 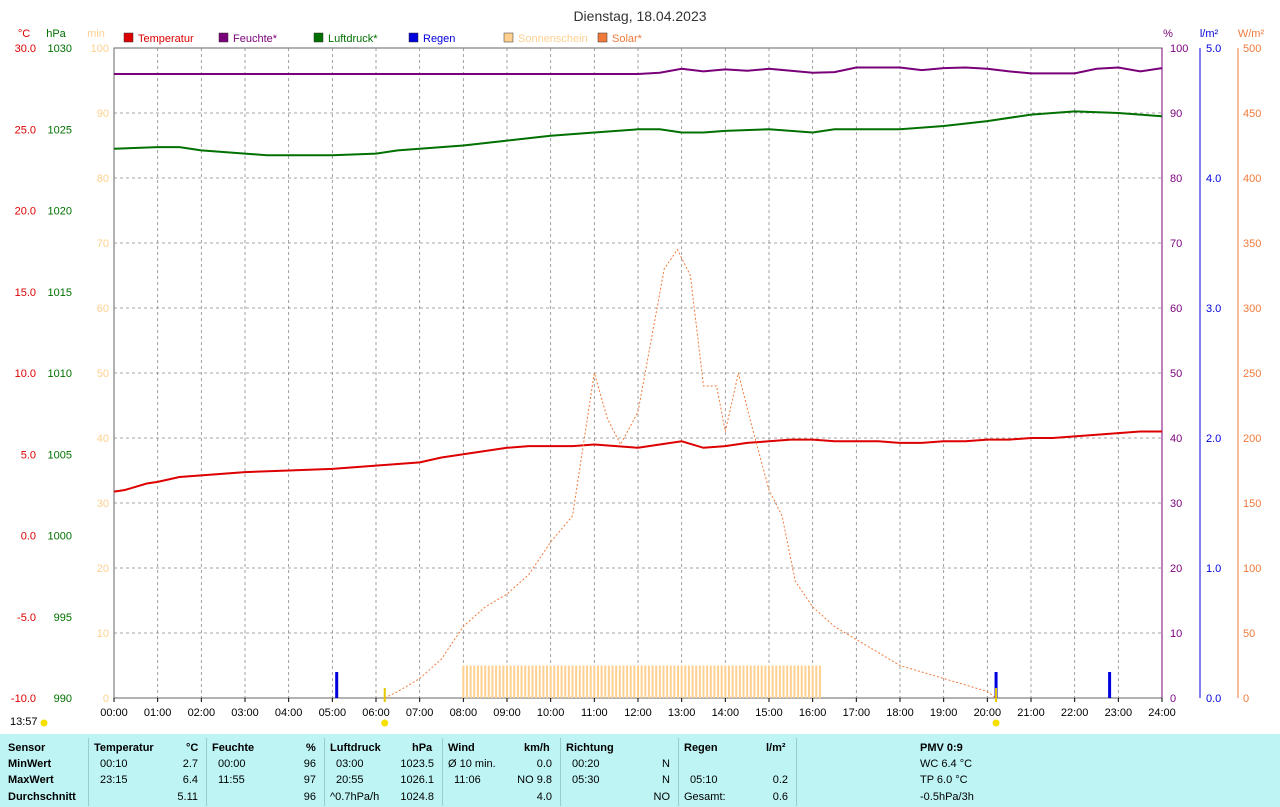 I want to click on pressure-tick-label: 1025, so click(x=60, y=130).